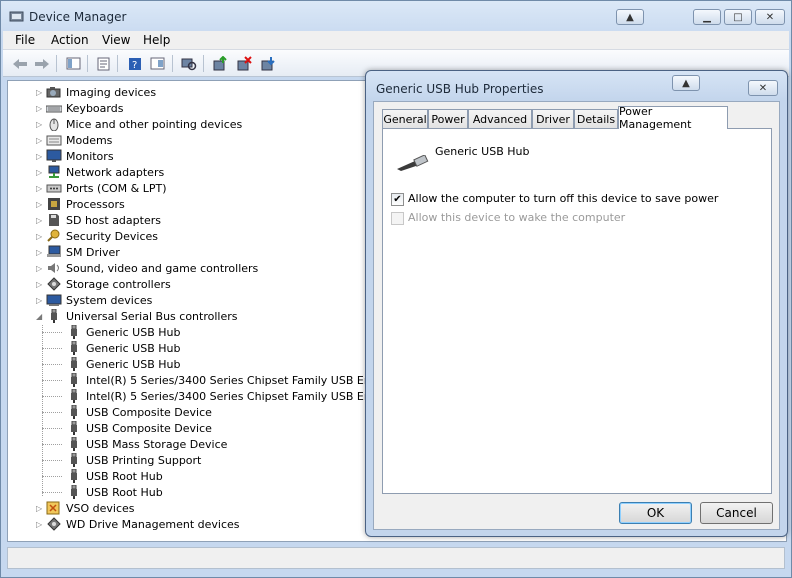 The width and height of the screenshot is (792, 578). I want to click on tree-category-row: ▷ Processors, so click(80, 204).